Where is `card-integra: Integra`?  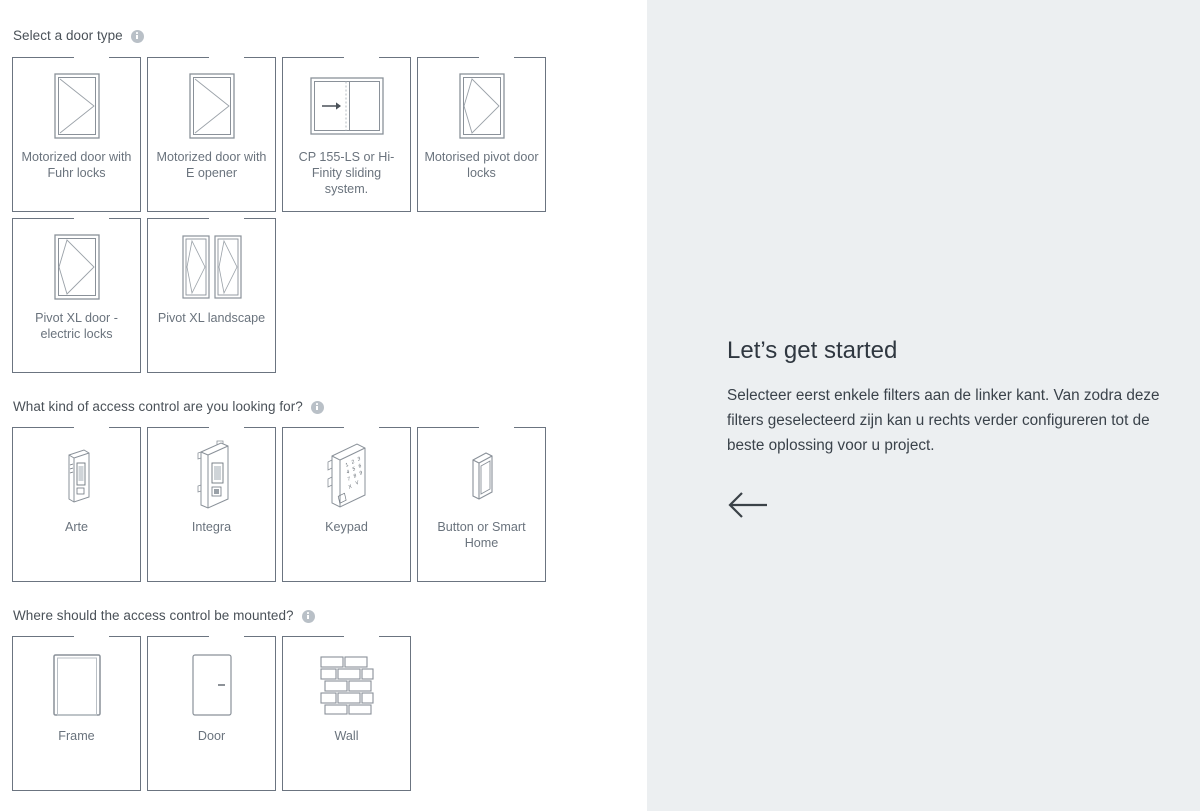 card-integra: Integra is located at coordinates (211, 504).